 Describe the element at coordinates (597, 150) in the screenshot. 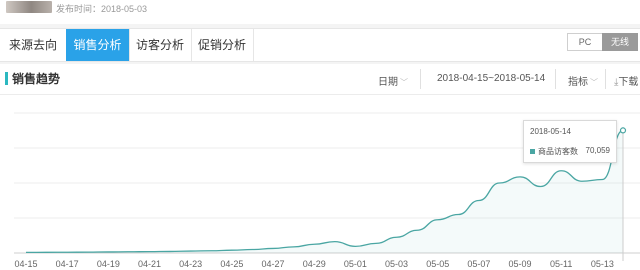

I see `tooltip-value: 70,059` at that location.